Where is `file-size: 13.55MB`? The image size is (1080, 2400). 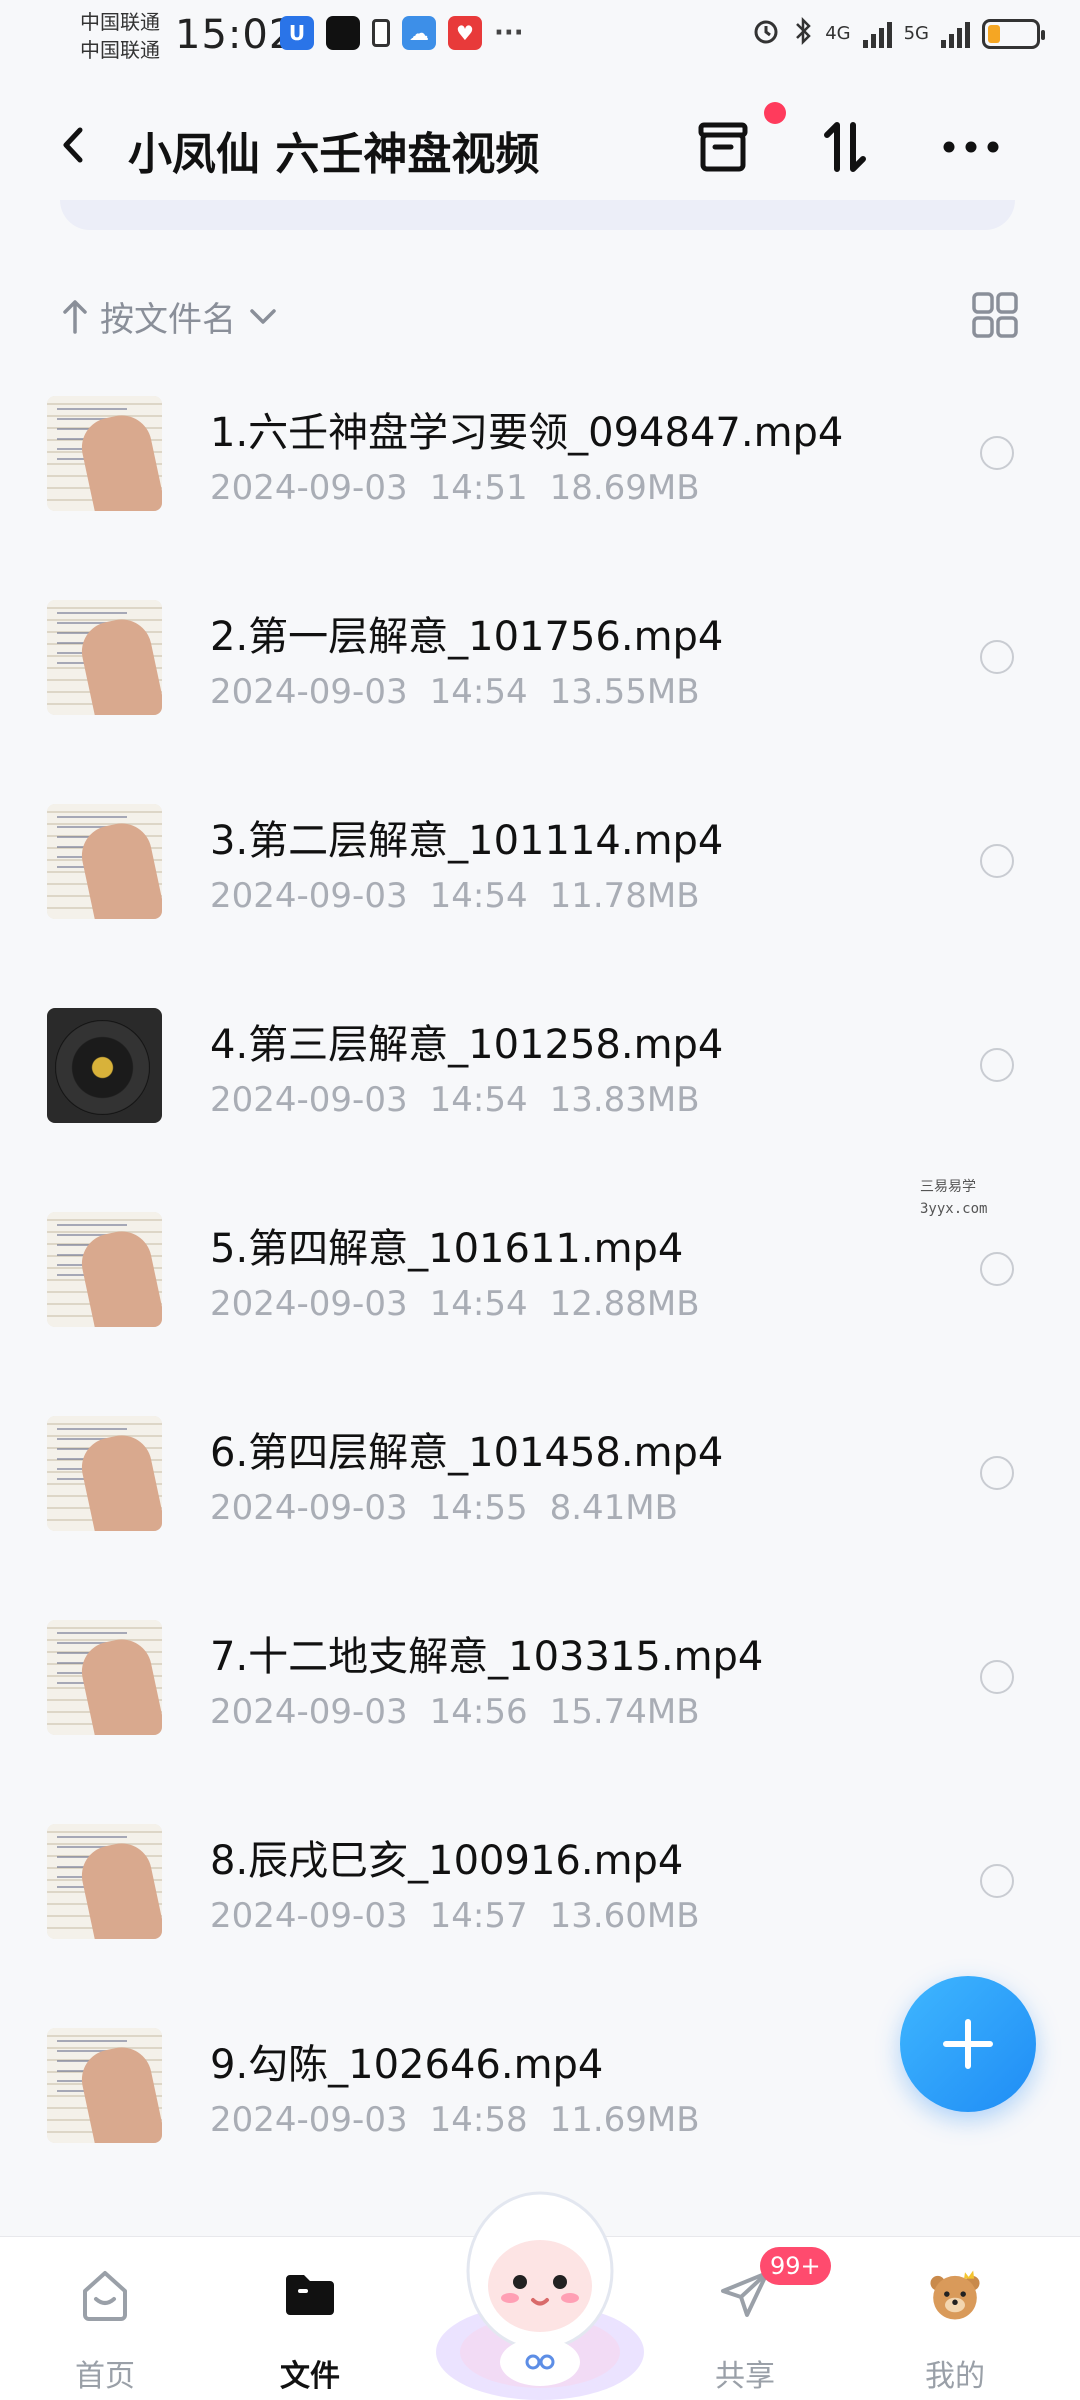
file-size: 13.55MB is located at coordinates (624, 692).